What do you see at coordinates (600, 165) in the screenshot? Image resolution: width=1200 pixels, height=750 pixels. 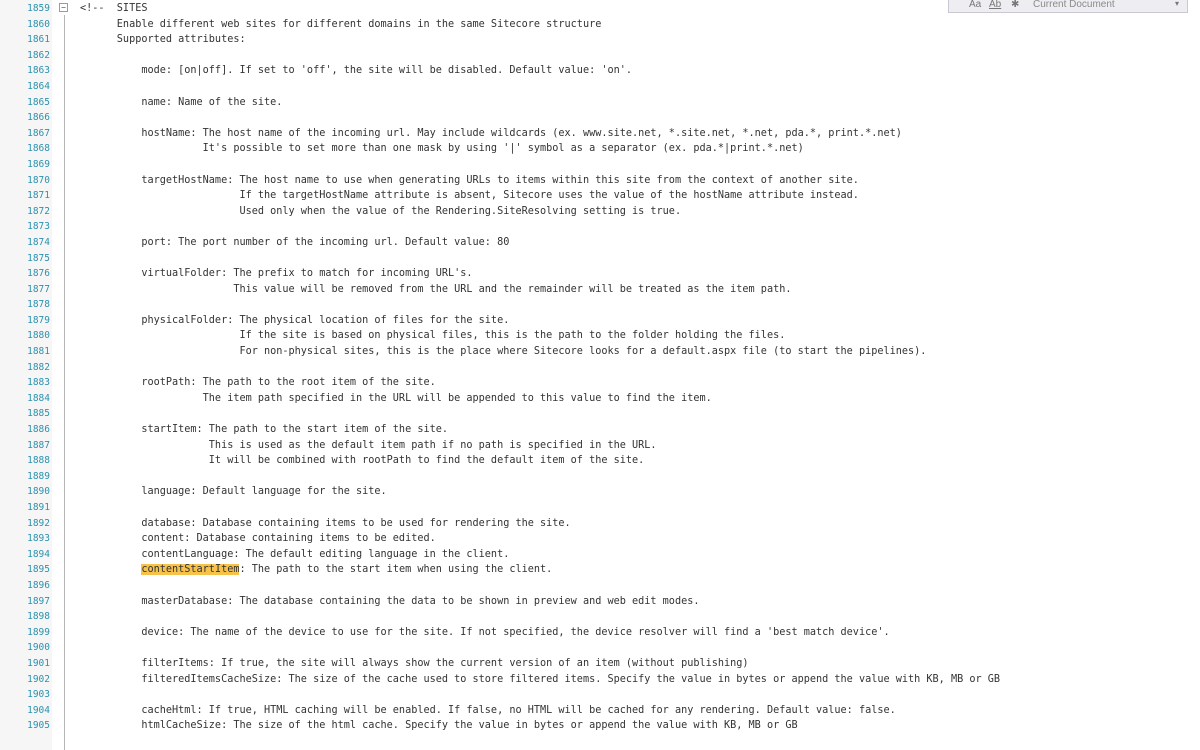 I see `code-line: 1869` at bounding box center [600, 165].